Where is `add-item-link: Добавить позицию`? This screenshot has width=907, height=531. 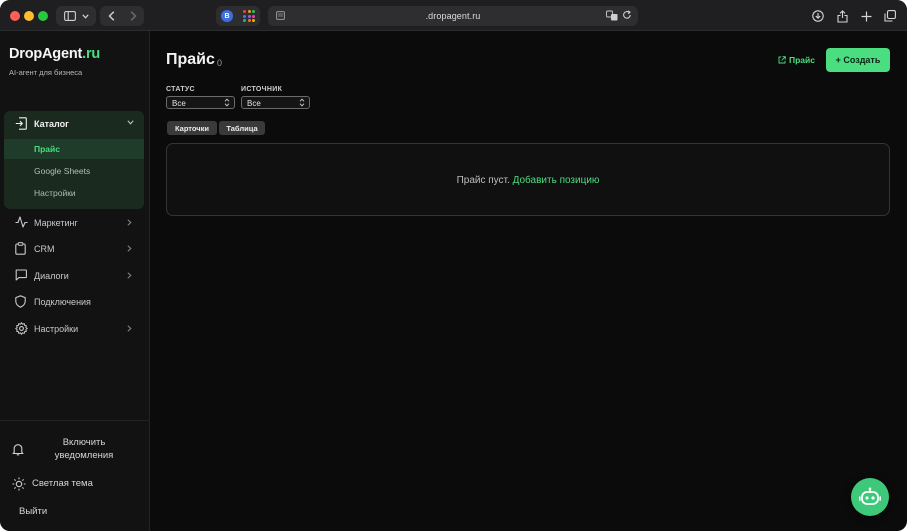
add-item-link: Добавить позицию is located at coordinates (556, 180).